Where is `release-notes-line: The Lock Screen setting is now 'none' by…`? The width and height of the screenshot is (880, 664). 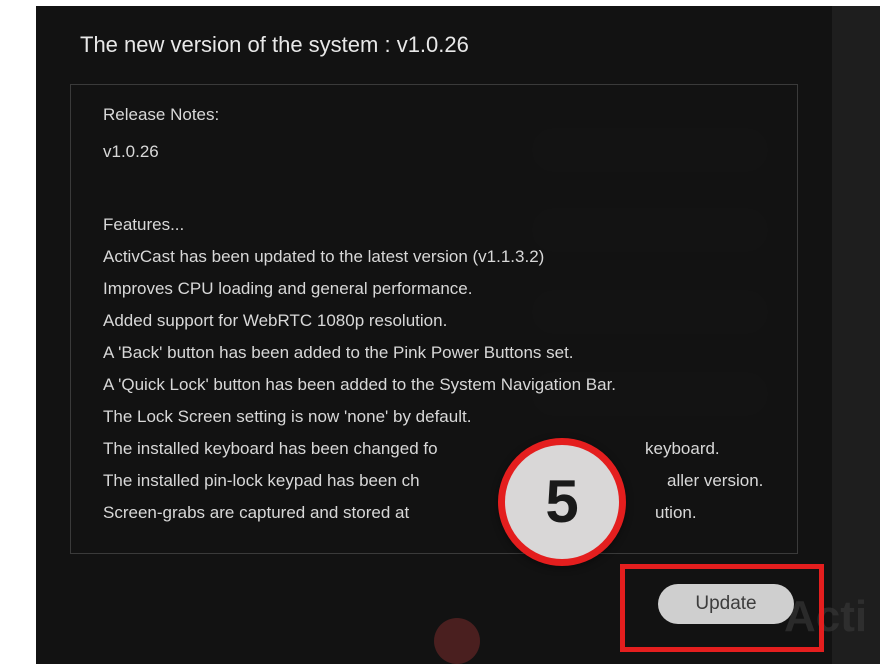
release-notes-line: The Lock Screen setting is now 'none' by… is located at coordinates (287, 416).